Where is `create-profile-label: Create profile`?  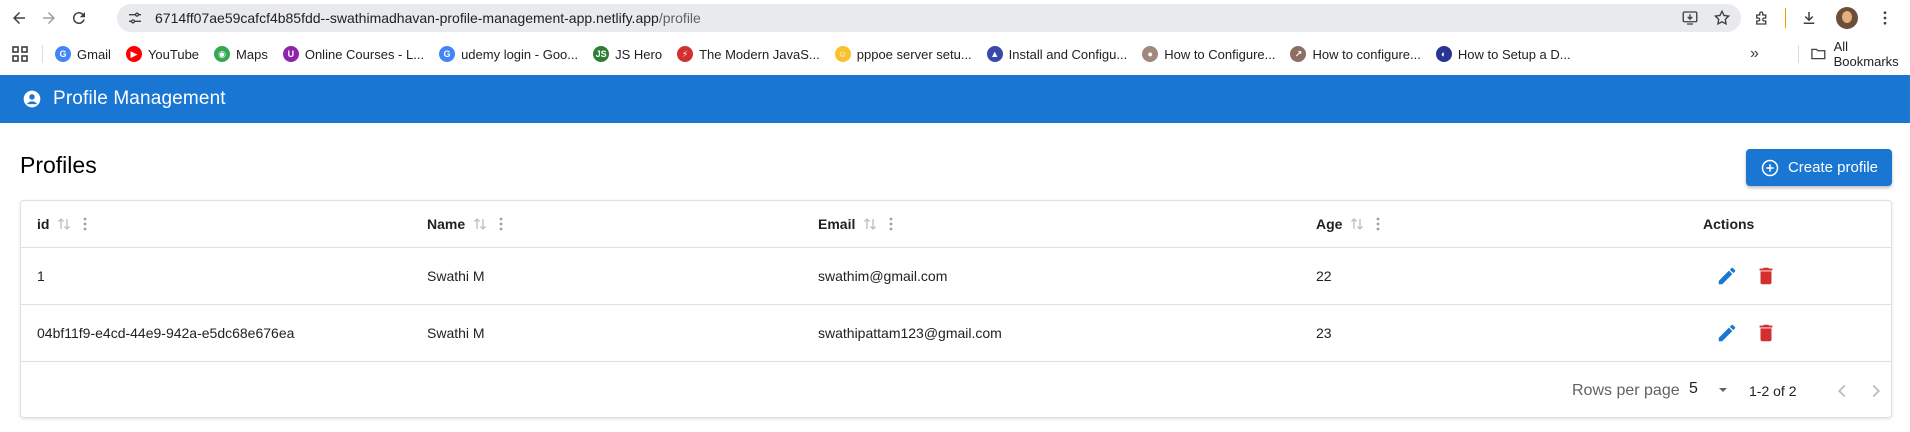
create-profile-label: Create profile is located at coordinates (1833, 167).